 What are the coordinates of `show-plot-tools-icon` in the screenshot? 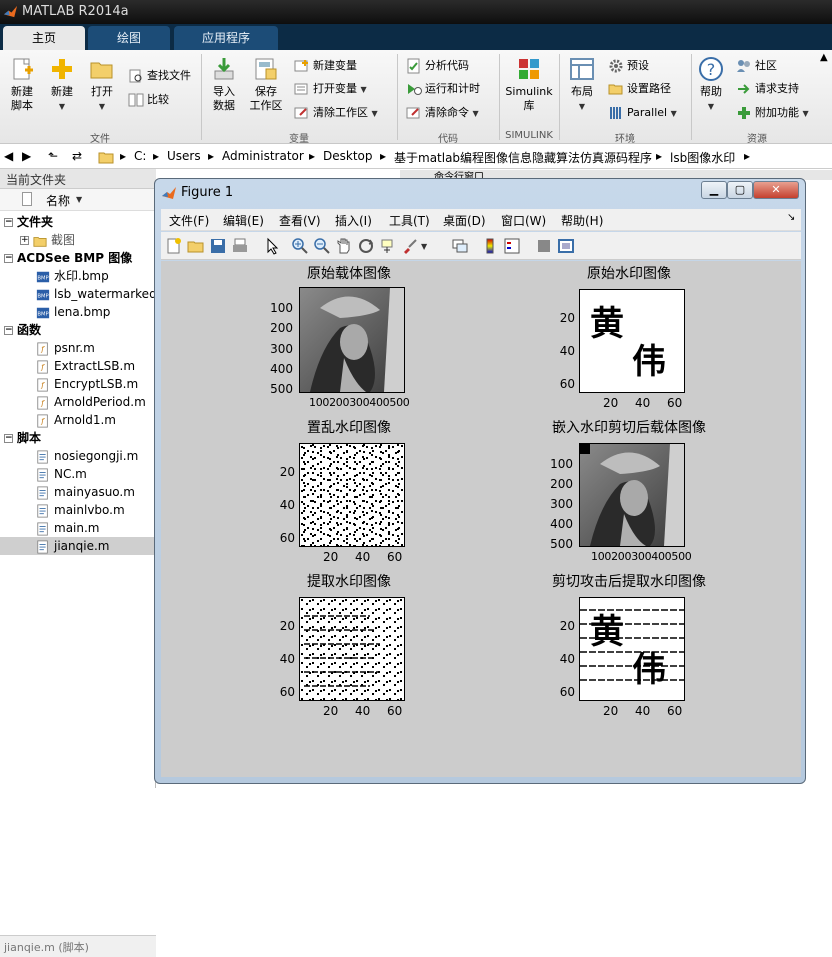 It's located at (566, 246).